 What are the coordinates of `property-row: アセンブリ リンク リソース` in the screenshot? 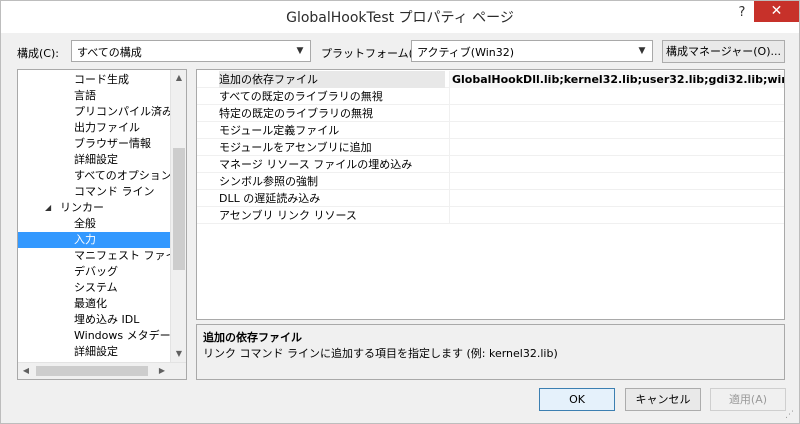 It's located at (490, 215).